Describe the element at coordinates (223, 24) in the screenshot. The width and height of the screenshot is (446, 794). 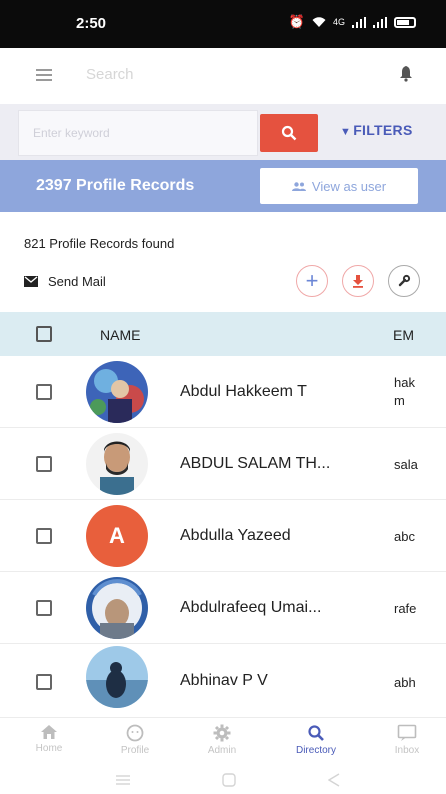
I see `status-bar: 2:50 ⏰ 4G` at that location.